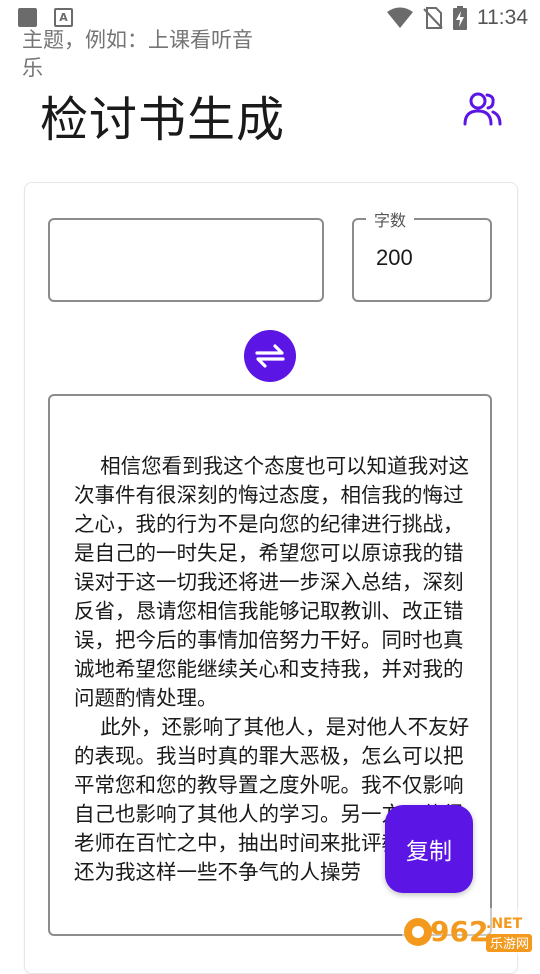 The image size is (540, 974). I want to click on generate-button, so click(270, 356).